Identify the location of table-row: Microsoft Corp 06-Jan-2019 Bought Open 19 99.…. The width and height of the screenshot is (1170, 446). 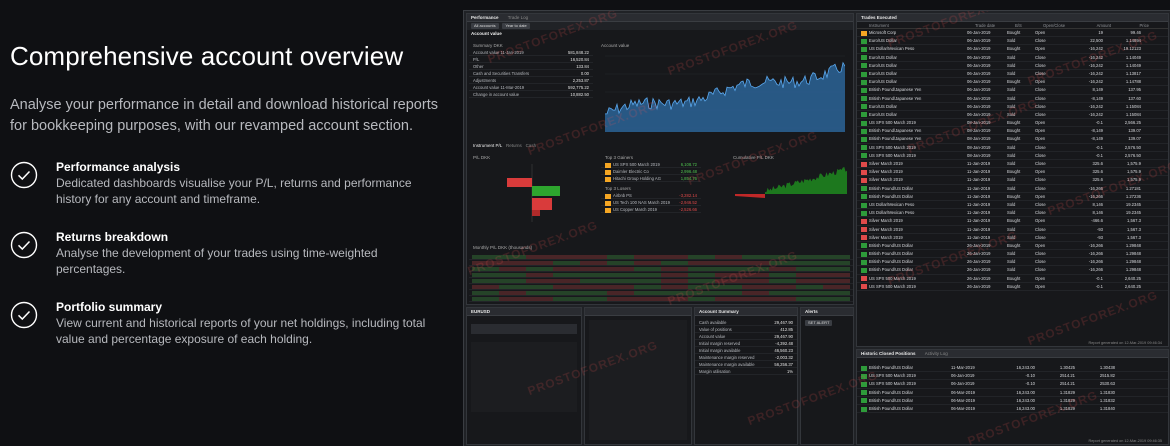
(1012, 33).